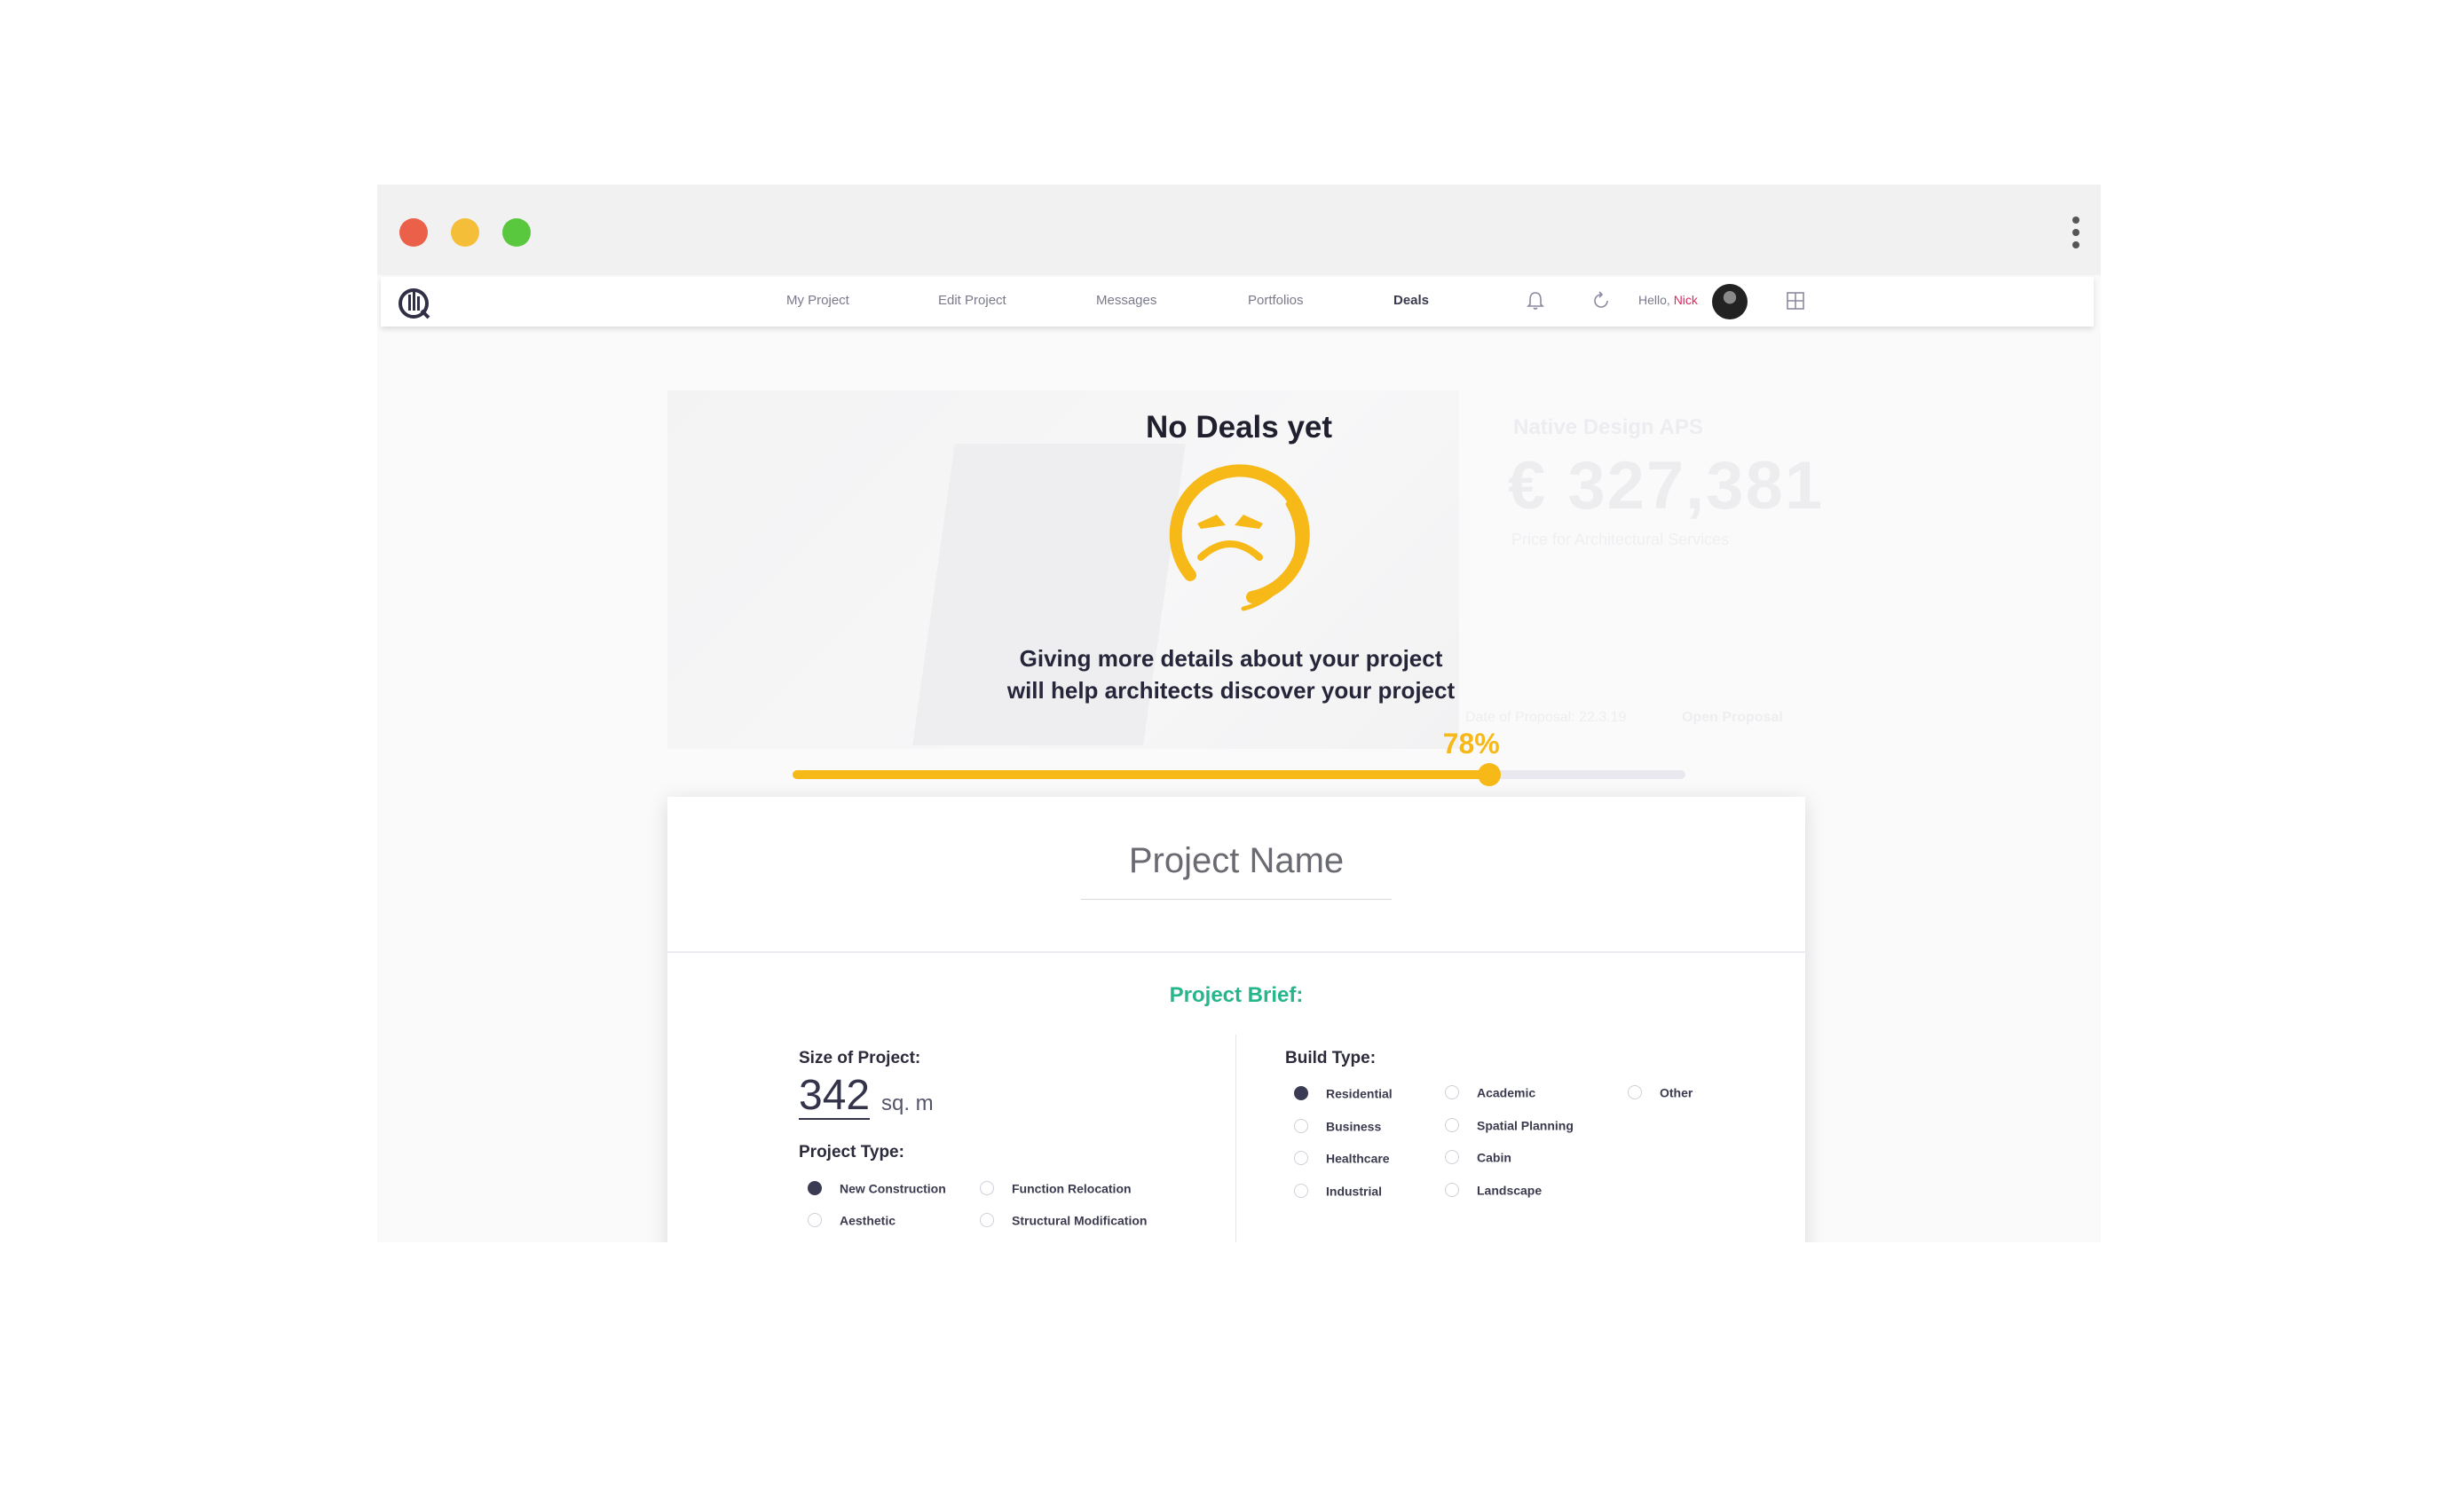  What do you see at coordinates (1601, 301) in the screenshot?
I see `refresh-icon` at bounding box center [1601, 301].